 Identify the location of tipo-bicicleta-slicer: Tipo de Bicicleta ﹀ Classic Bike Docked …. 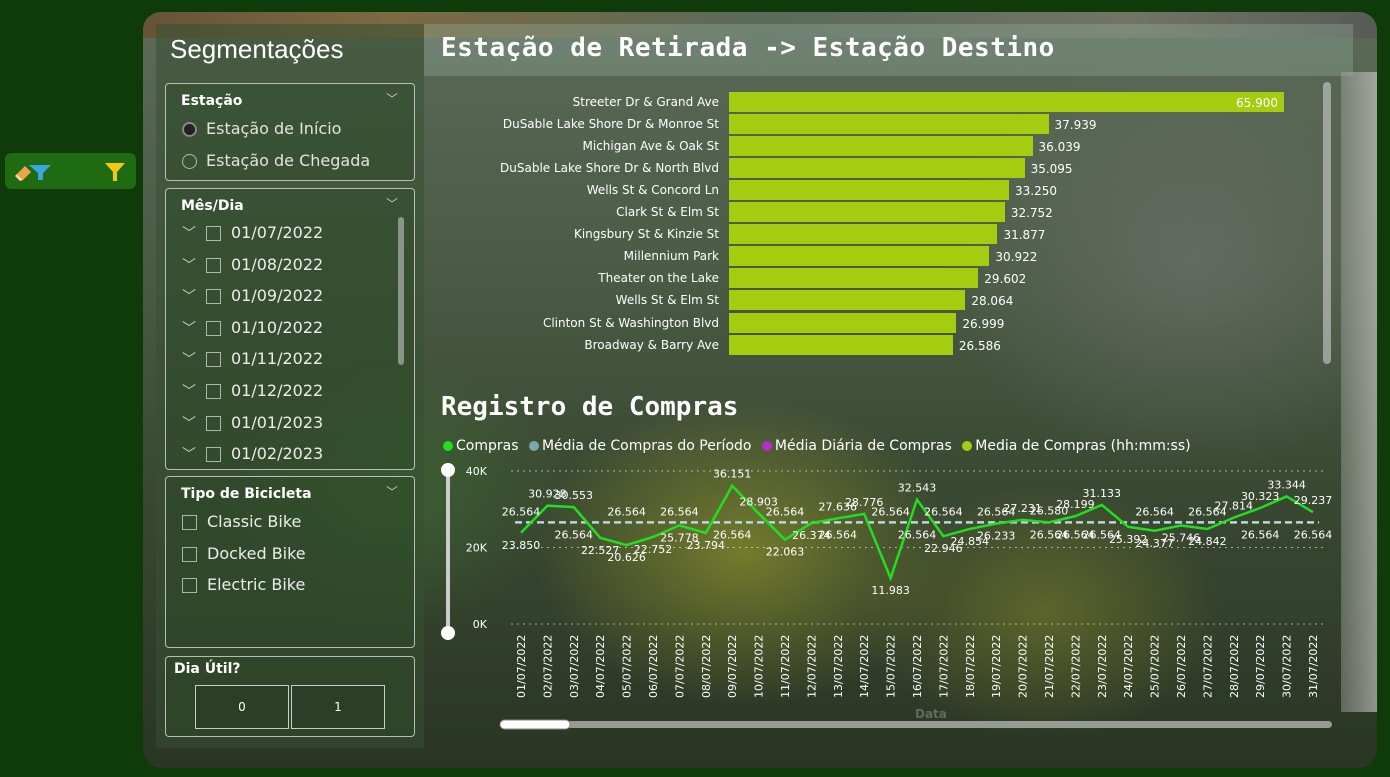
(290, 562).